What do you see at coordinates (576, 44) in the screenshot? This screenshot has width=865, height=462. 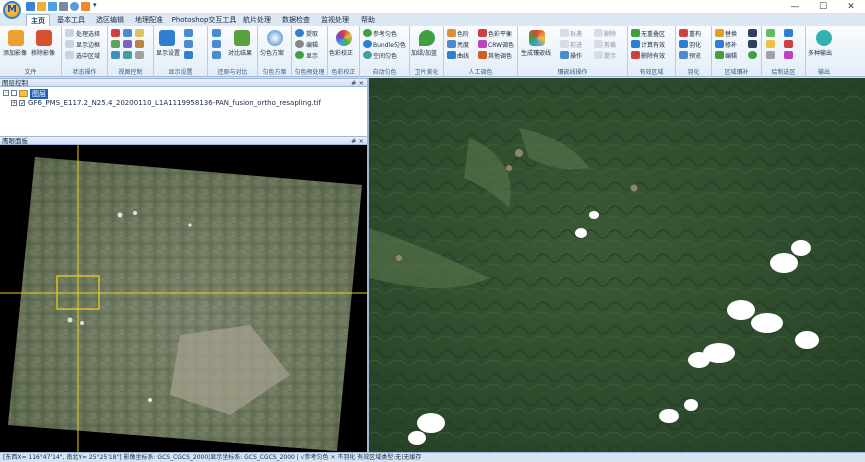 I see `seam-item: 前进` at bounding box center [576, 44].